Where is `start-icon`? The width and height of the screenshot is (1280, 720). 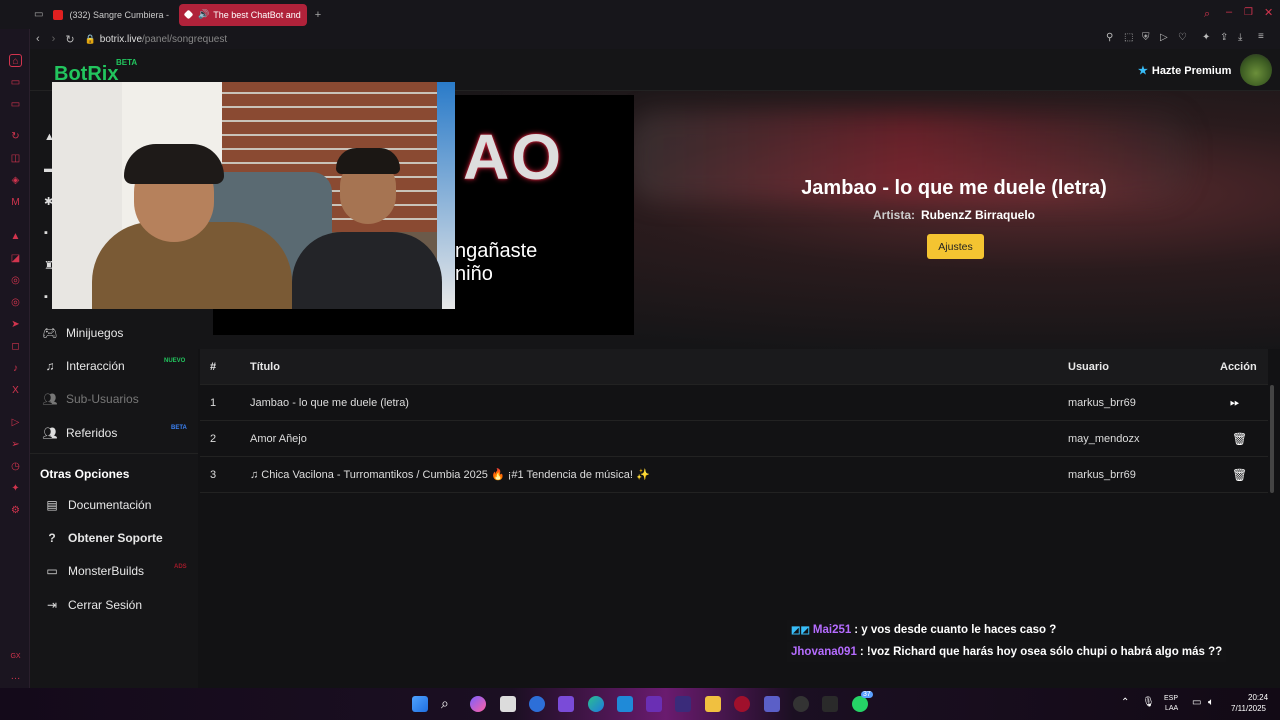 start-icon is located at coordinates (420, 704).